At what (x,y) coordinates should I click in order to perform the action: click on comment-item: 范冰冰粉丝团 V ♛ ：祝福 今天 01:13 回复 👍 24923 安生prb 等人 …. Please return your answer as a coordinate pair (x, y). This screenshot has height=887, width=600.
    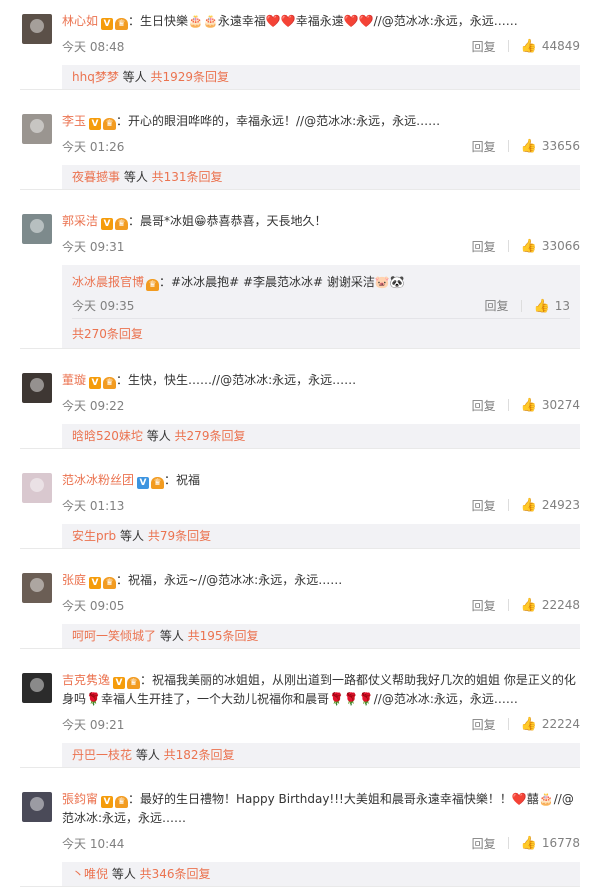
    Looking at the image, I should click on (300, 504).